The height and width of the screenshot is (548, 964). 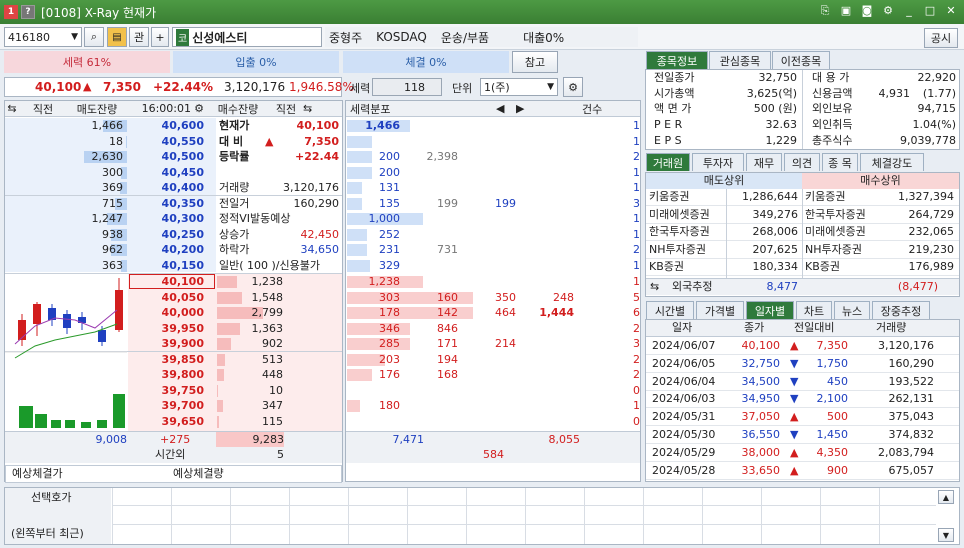 What do you see at coordinates (740, 60) in the screenshot?
I see `tab-watchlist: 관심종목` at bounding box center [740, 60].